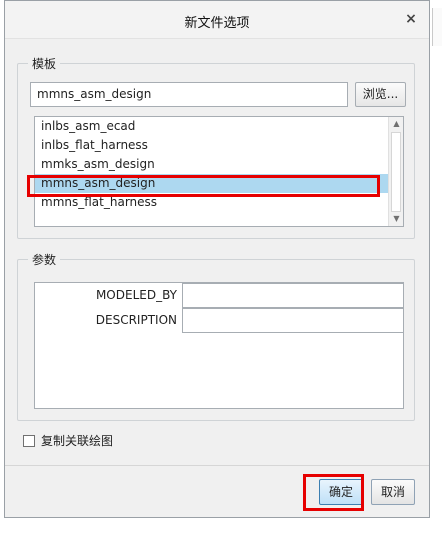 This screenshot has height=533, width=442. Describe the element at coordinates (189, 94) in the screenshot. I see `template-input: mmns_asm_design` at that location.